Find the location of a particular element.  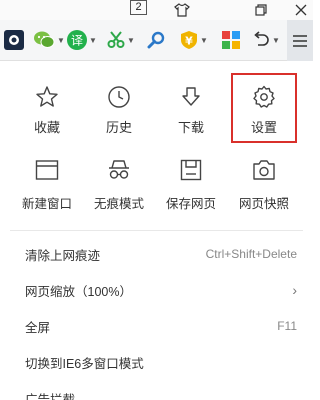

menu-item-label: 广告拦截 is located at coordinates (50, 396).